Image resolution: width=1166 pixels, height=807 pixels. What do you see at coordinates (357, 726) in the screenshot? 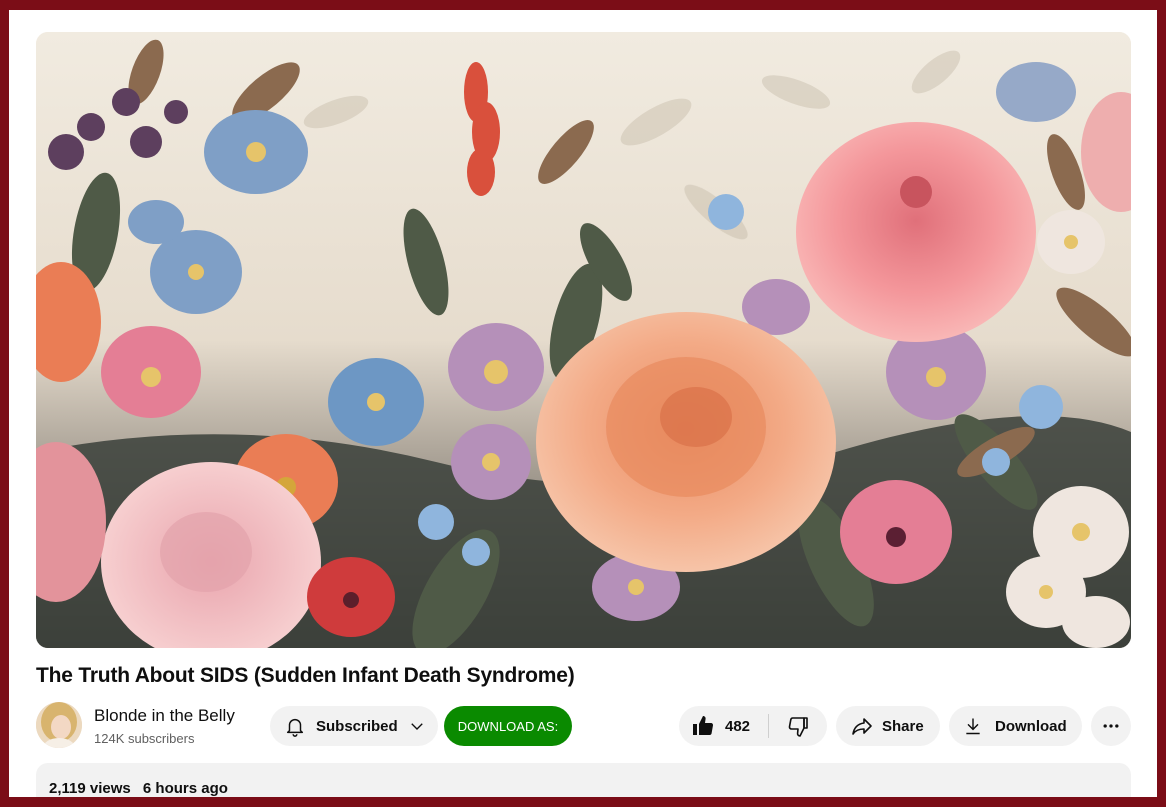
I see `subscribed-label: Subscribed` at bounding box center [357, 726].